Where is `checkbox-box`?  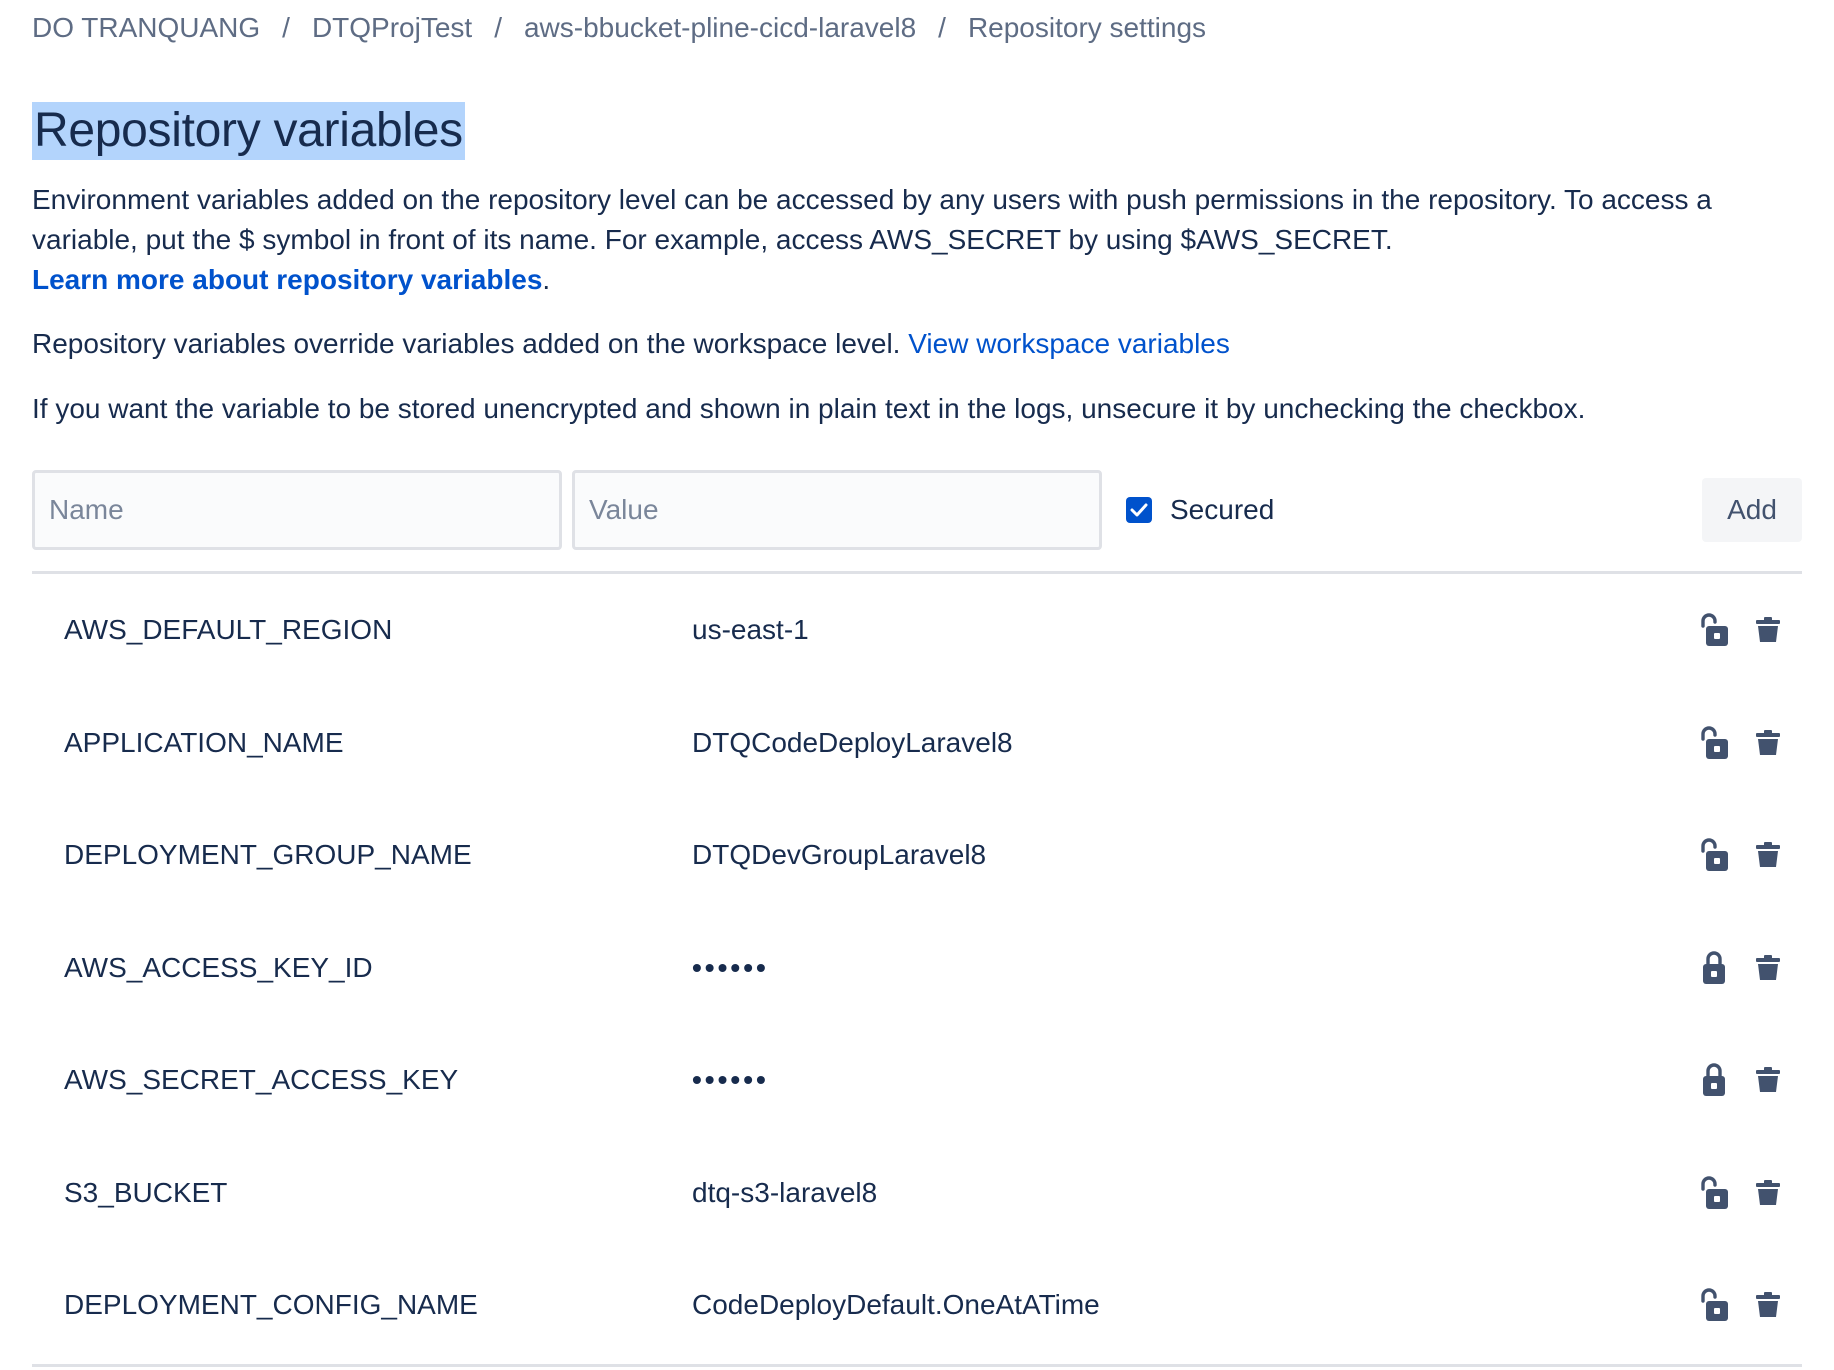 checkbox-box is located at coordinates (1139, 510).